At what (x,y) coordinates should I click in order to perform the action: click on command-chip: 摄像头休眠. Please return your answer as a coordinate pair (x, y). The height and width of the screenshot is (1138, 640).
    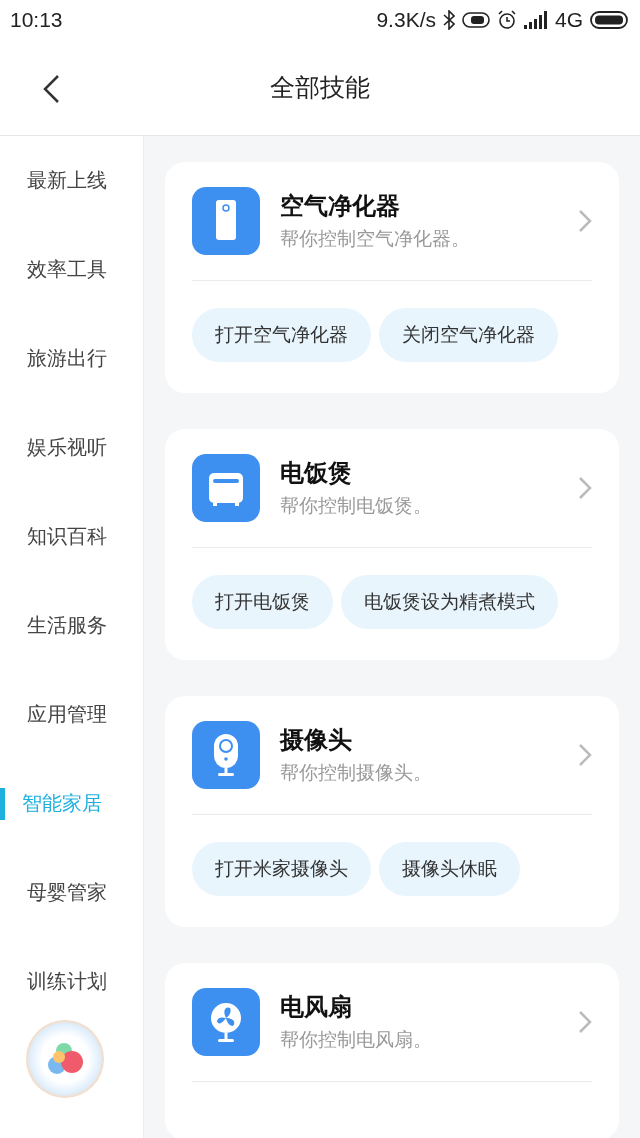
    Looking at the image, I should click on (449, 869).